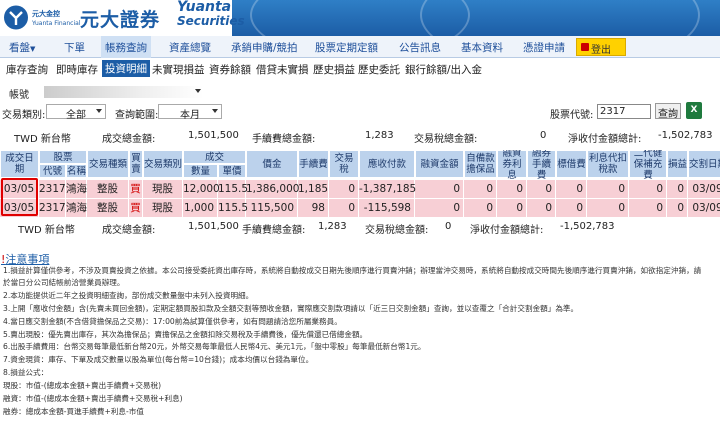 The height and width of the screenshot is (436, 720). Describe the element at coordinates (197, 92) in the screenshot. I see `account-dropdown` at that location.